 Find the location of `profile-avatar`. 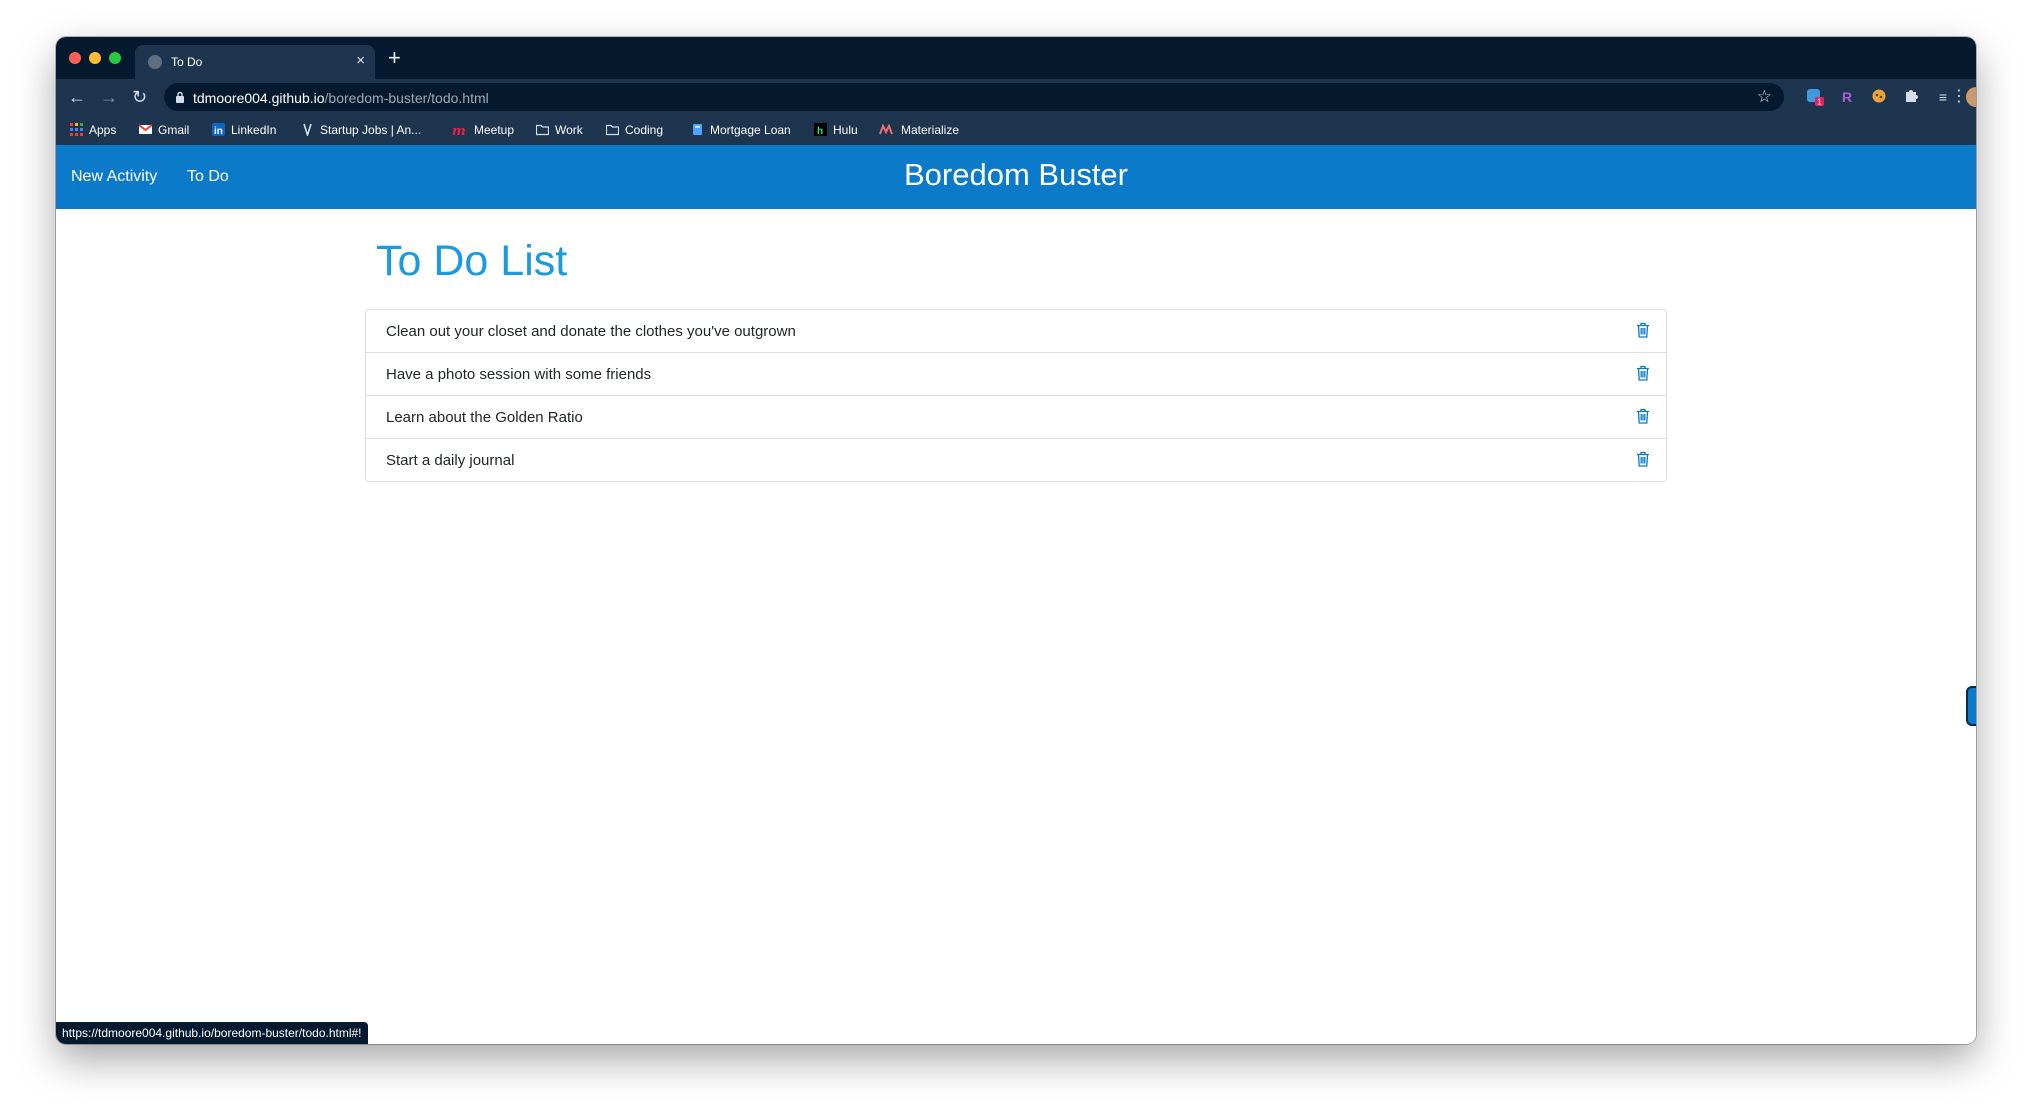

profile-avatar is located at coordinates (1971, 97).